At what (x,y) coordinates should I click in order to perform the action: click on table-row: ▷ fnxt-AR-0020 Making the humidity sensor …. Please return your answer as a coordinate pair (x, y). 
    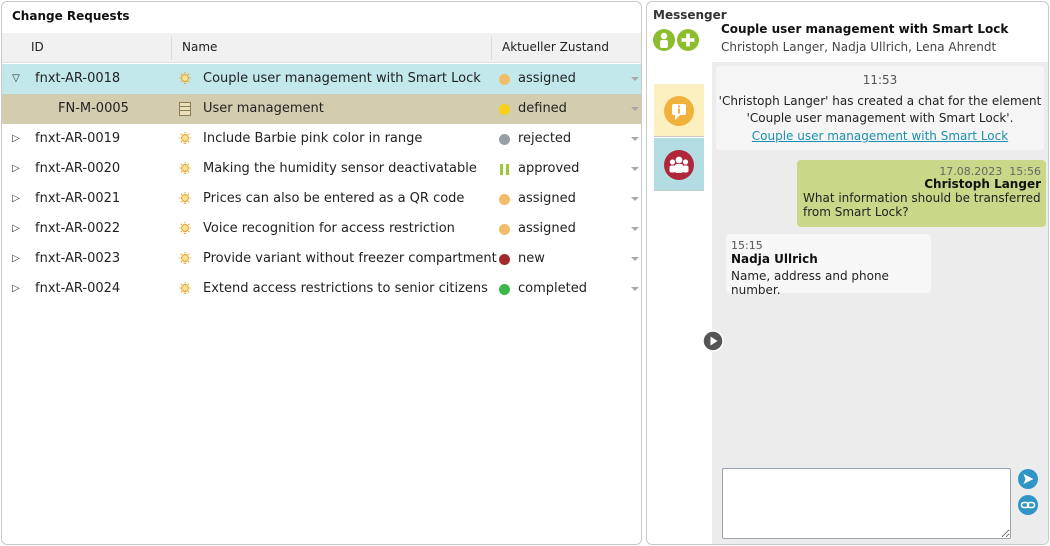
    Looking at the image, I should click on (321, 169).